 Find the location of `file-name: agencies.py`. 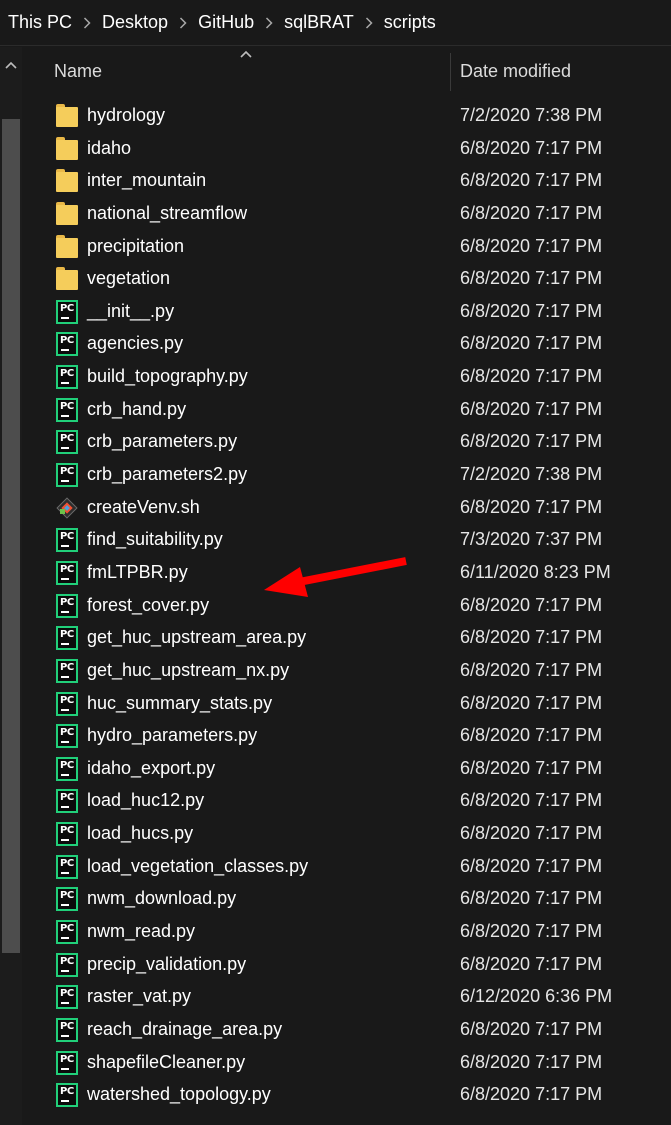

file-name: agencies.py is located at coordinates (135, 343).